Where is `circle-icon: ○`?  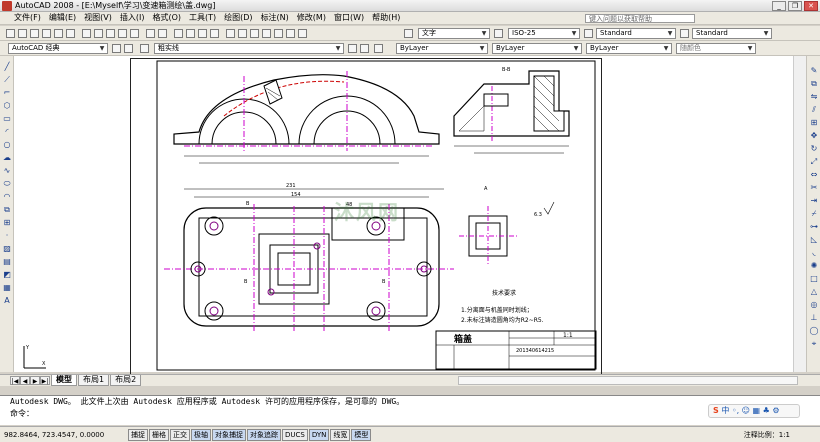
circle-icon: ○ is located at coordinates (7, 144).